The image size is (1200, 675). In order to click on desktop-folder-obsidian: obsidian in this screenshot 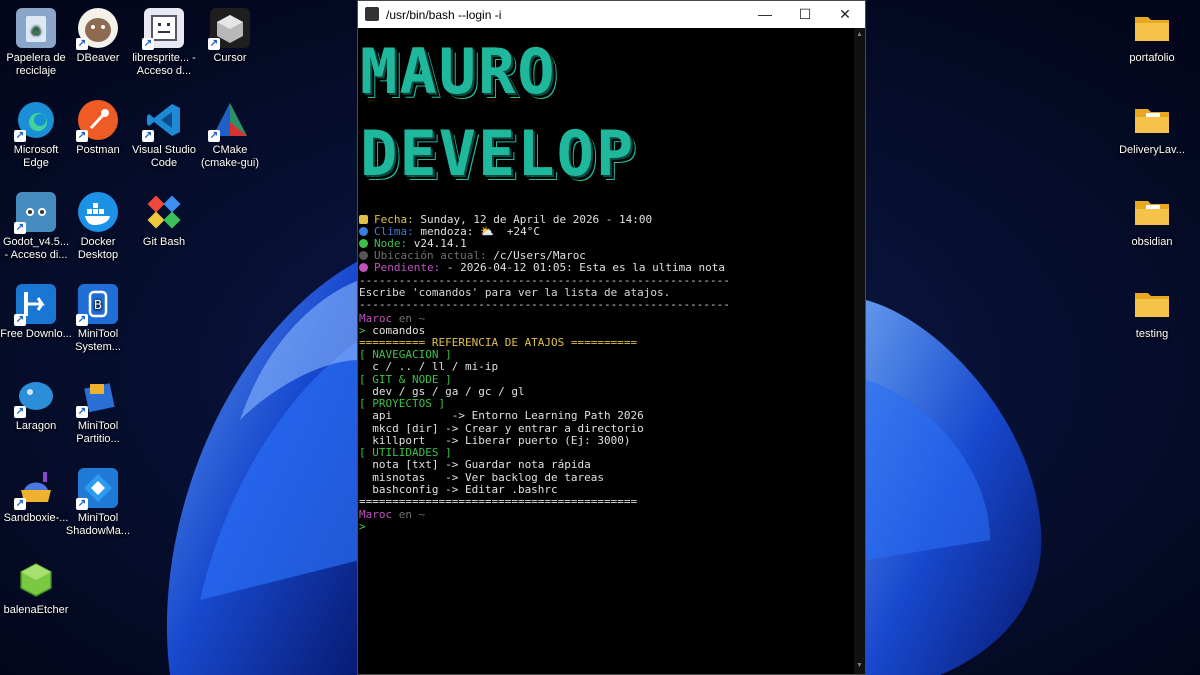, I will do `click(1152, 220)`.